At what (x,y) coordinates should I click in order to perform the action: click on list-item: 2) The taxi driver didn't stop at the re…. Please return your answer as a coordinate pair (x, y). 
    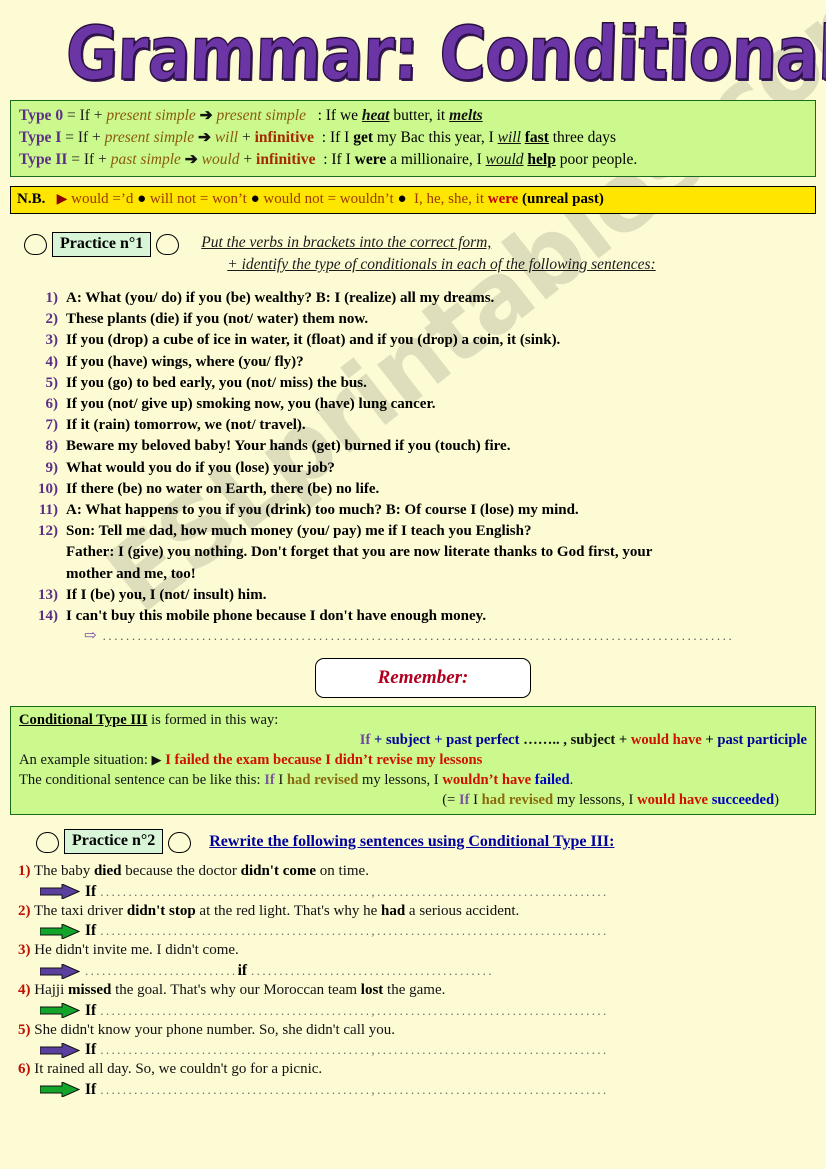
    Looking at the image, I should click on (422, 912).